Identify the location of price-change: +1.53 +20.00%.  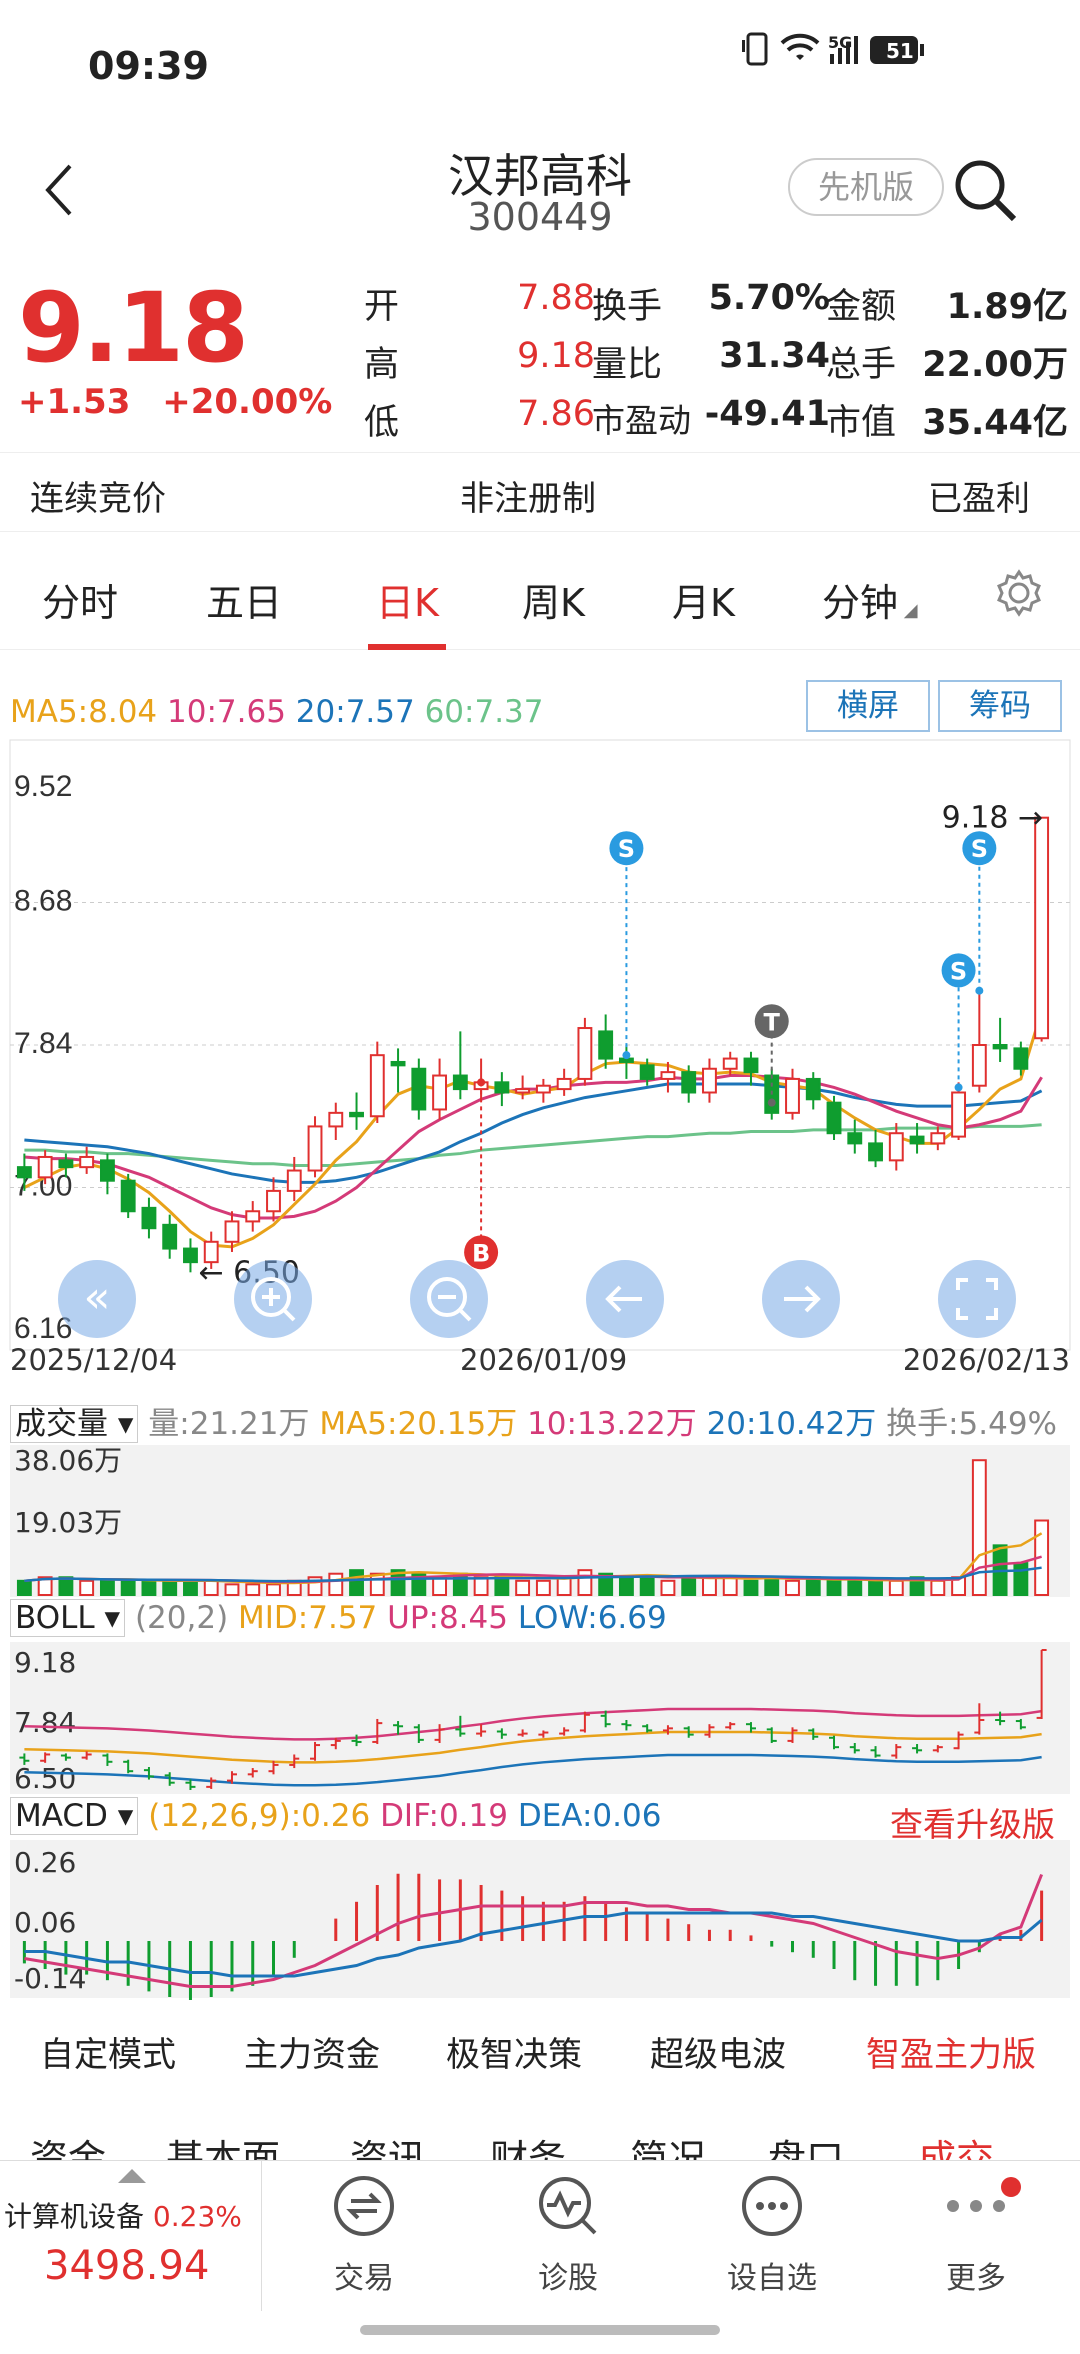
(175, 402).